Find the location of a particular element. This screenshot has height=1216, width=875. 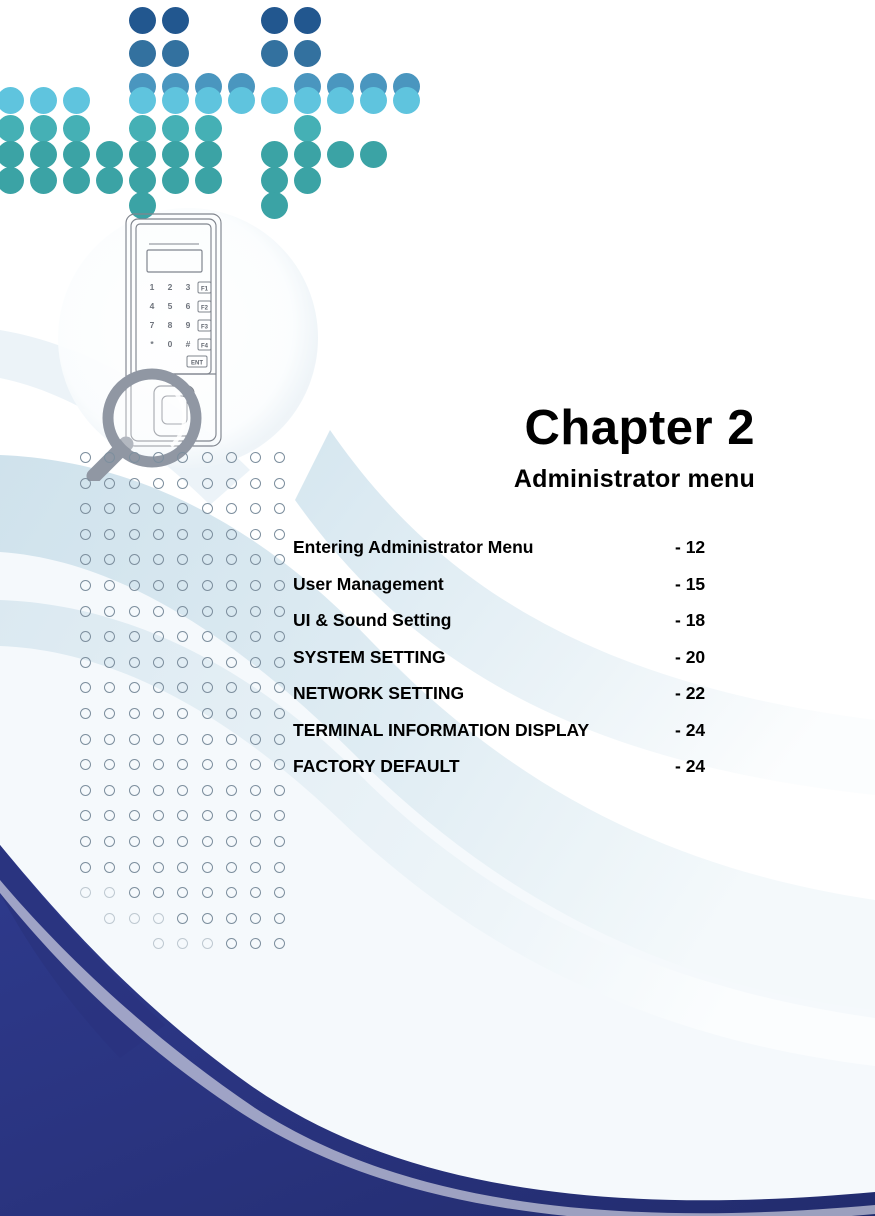

toc-entry-label: SYSTEM SETTING is located at coordinates (369, 656).